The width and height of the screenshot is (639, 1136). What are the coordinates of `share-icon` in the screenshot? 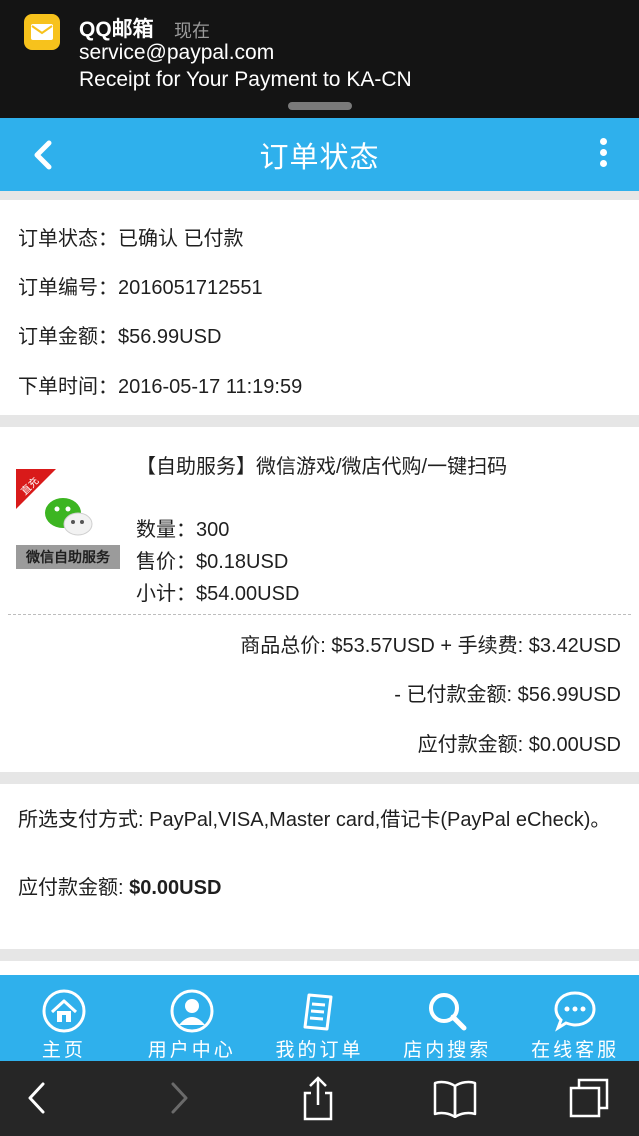 It's located at (318, 1098).